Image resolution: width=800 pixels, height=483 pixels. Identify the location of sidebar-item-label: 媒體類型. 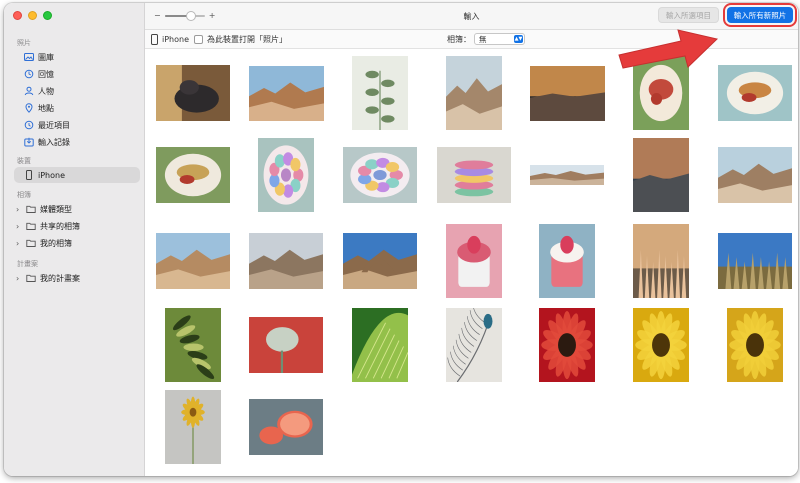
(56, 209).